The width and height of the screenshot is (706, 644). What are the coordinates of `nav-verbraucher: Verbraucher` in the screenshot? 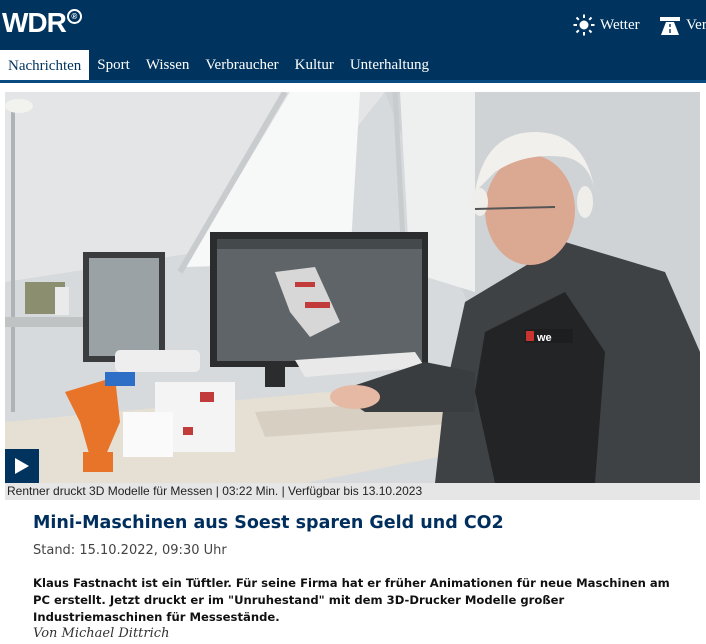 It's located at (241, 65).